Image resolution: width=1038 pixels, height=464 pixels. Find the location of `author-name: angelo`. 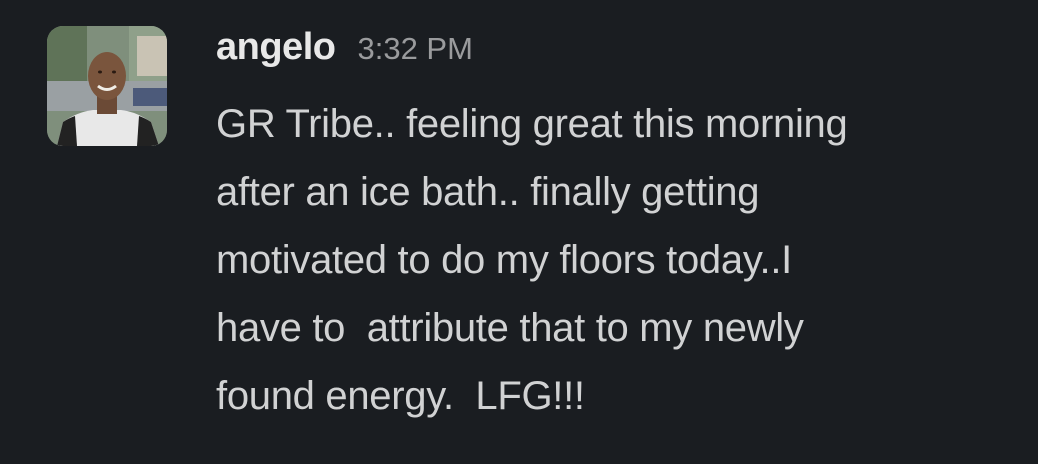

author-name: angelo is located at coordinates (276, 47).